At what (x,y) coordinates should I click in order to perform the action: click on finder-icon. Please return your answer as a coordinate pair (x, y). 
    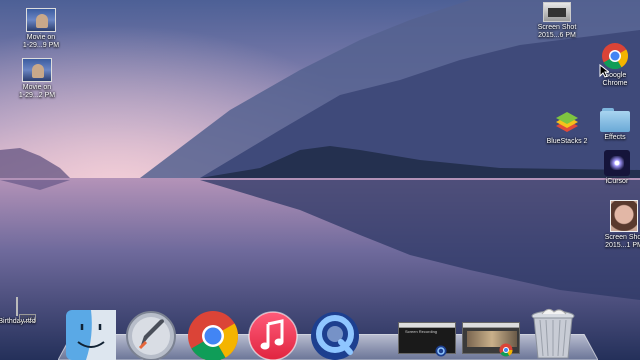
    Looking at the image, I should click on (91, 335).